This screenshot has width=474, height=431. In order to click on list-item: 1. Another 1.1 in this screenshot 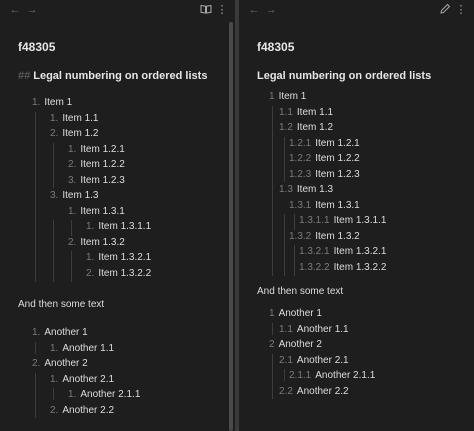, I will do `click(82, 349)`.